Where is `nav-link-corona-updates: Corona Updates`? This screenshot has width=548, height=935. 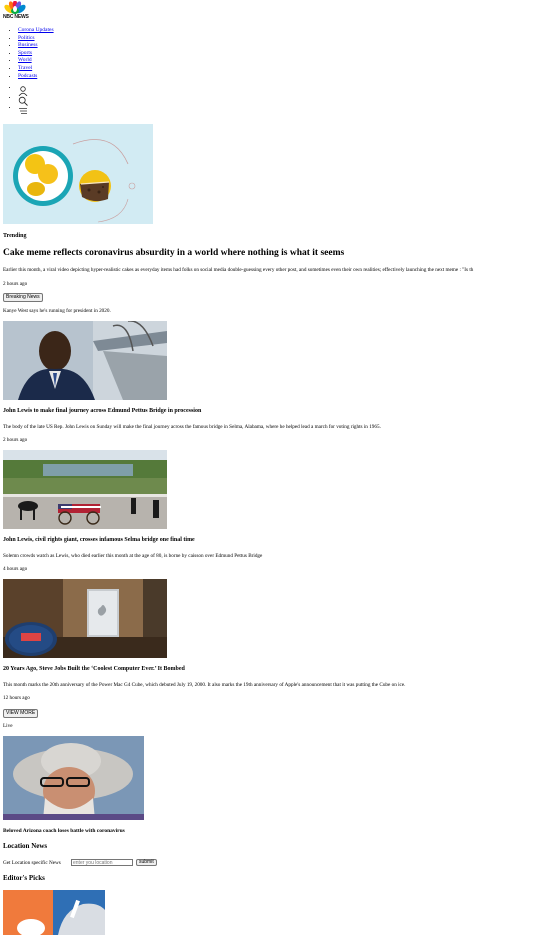 nav-link-corona-updates: Corona Updates is located at coordinates (36, 30).